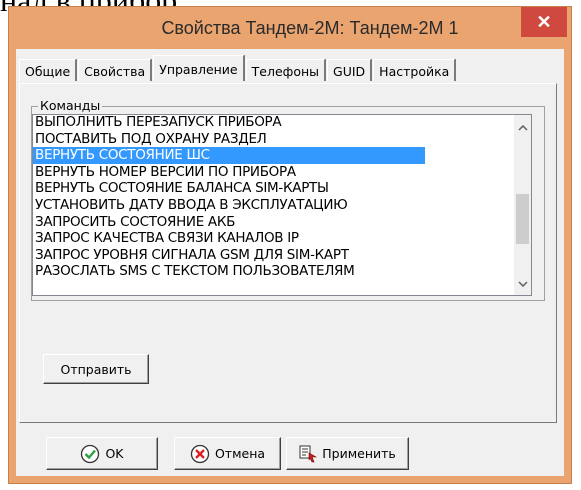  I want to click on send-button-label: Отправить, so click(96, 369).